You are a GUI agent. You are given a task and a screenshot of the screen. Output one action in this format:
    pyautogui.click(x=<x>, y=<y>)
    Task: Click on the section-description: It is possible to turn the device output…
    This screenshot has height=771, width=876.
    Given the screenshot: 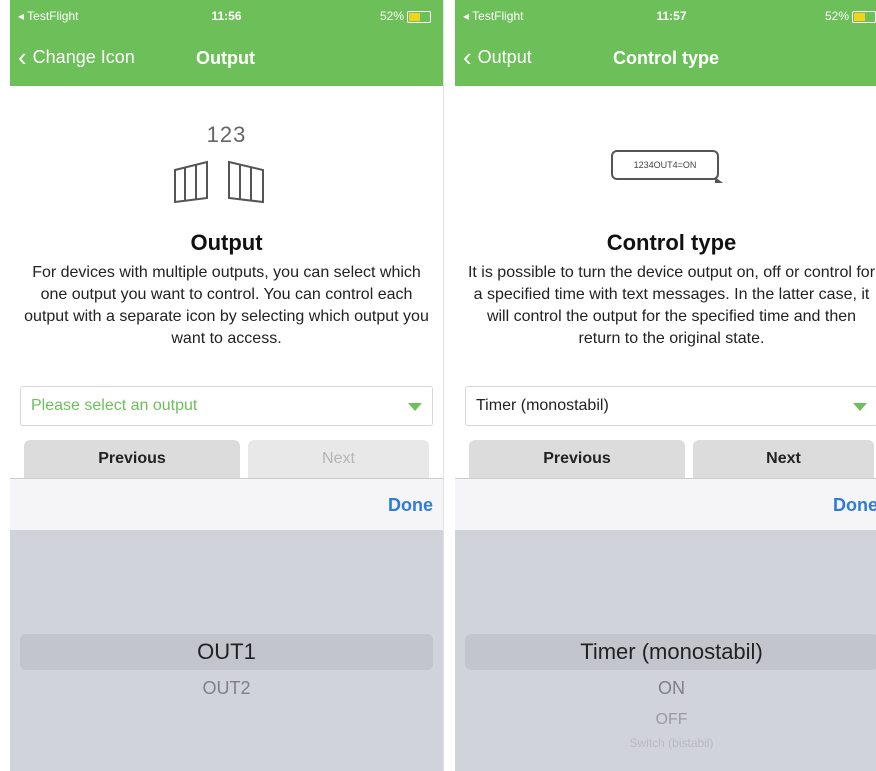 What is the action you would take?
    pyautogui.click(x=671, y=305)
    